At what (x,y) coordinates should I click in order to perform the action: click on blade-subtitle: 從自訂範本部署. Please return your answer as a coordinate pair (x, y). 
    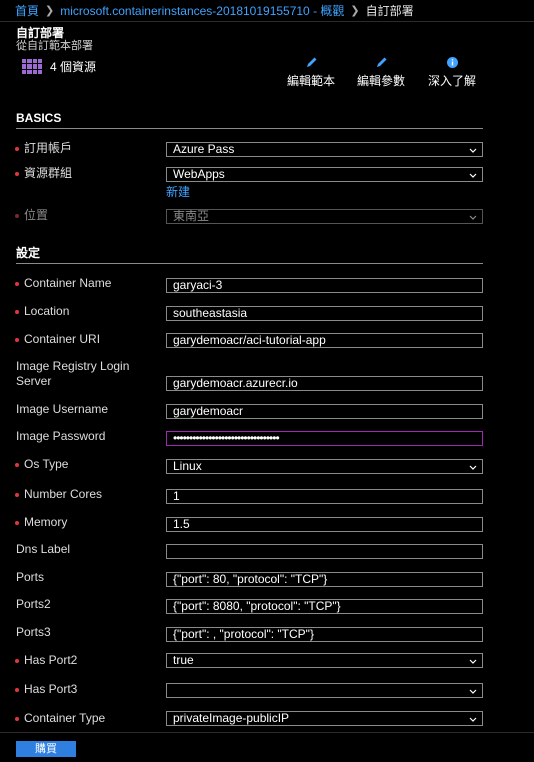
    Looking at the image, I should click on (54, 46).